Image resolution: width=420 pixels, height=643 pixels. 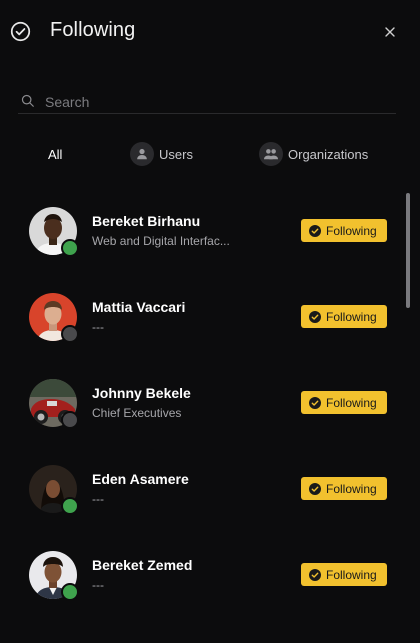 What do you see at coordinates (271, 154) in the screenshot?
I see `group-icon` at bounding box center [271, 154].